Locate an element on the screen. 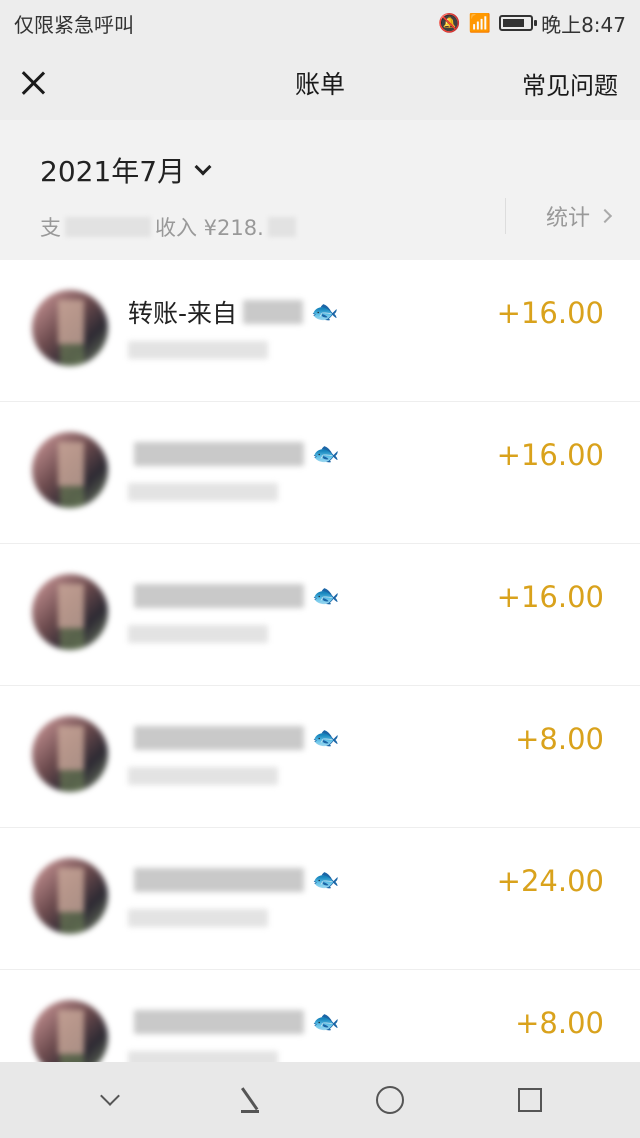 This screenshot has height=1138, width=640. transaction-row: 转账-来自 🐟 +16.00 is located at coordinates (320, 331).